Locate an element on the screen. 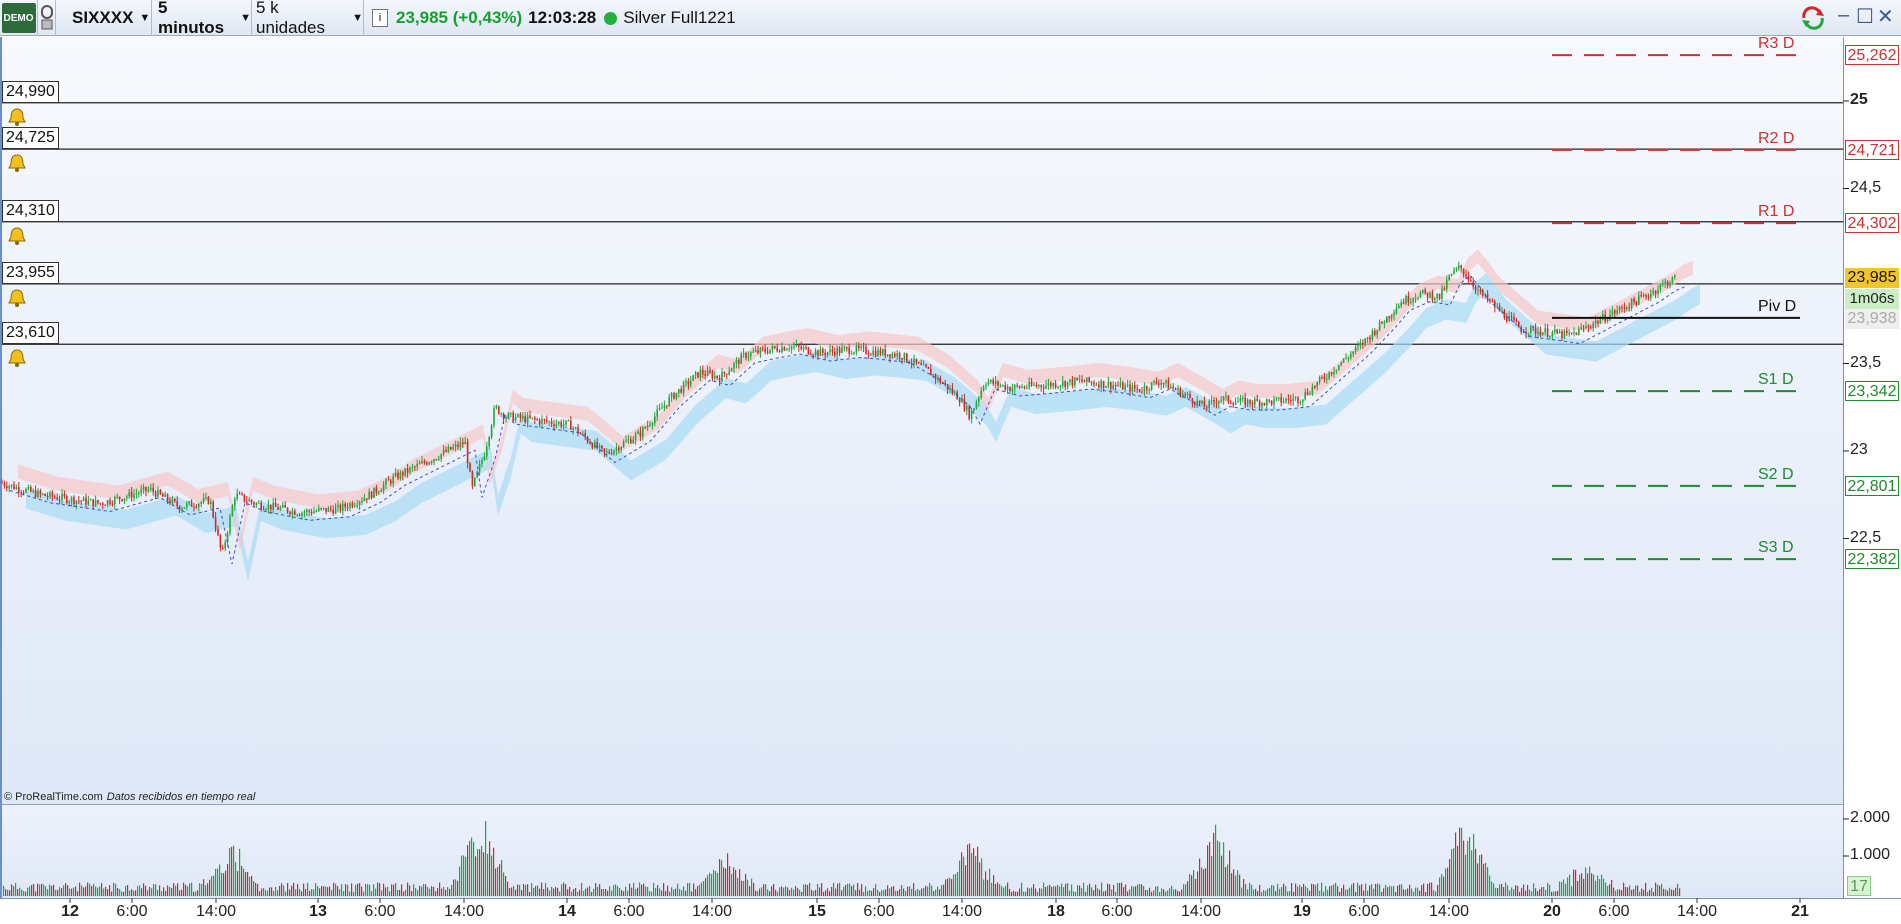 The image size is (1901, 924). alert-price-label: 23,955 is located at coordinates (30, 272).